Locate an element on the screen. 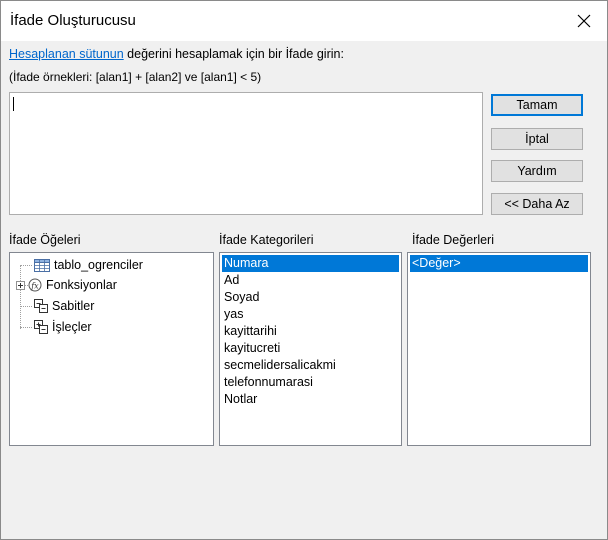 This screenshot has width=608, height=540. expand-icon is located at coordinates (20, 285).